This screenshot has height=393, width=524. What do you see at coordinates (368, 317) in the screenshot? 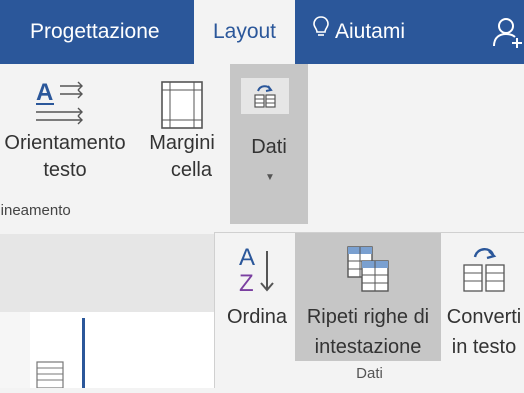
I see `repeat-header-rows-label-1: Ripeti righe di` at bounding box center [368, 317].